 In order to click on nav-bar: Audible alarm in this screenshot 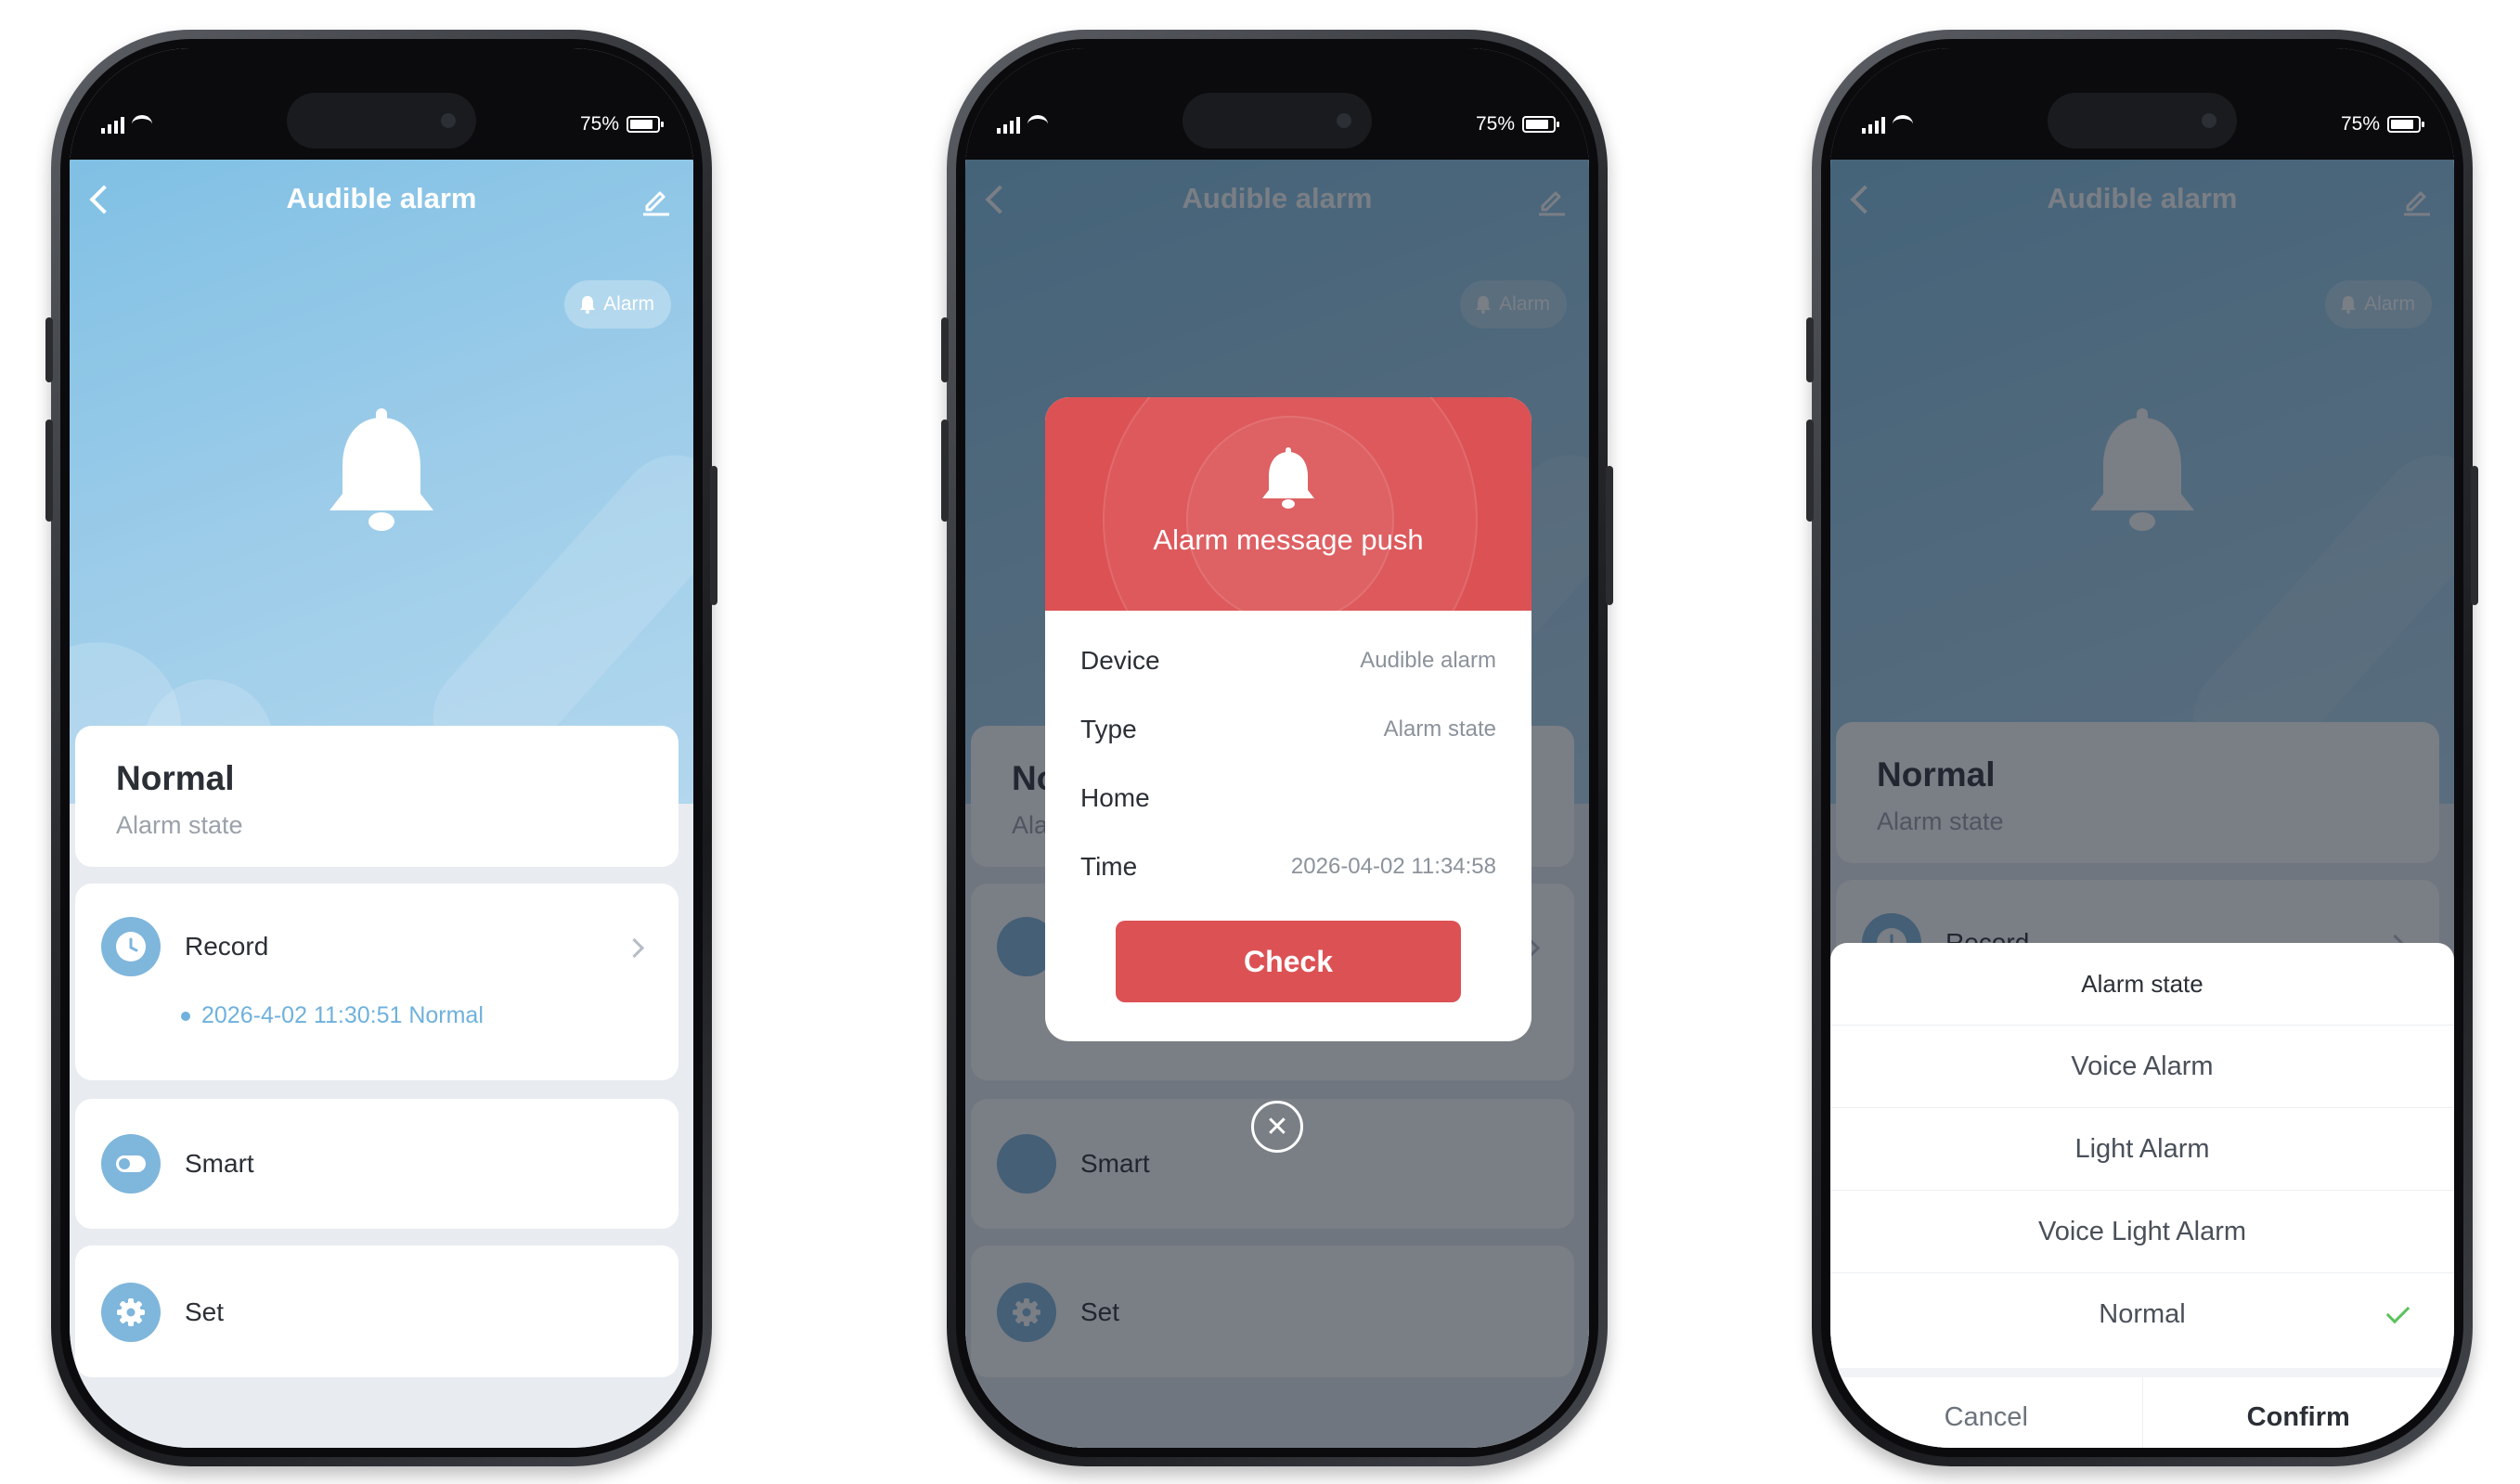, I will do `click(381, 199)`.